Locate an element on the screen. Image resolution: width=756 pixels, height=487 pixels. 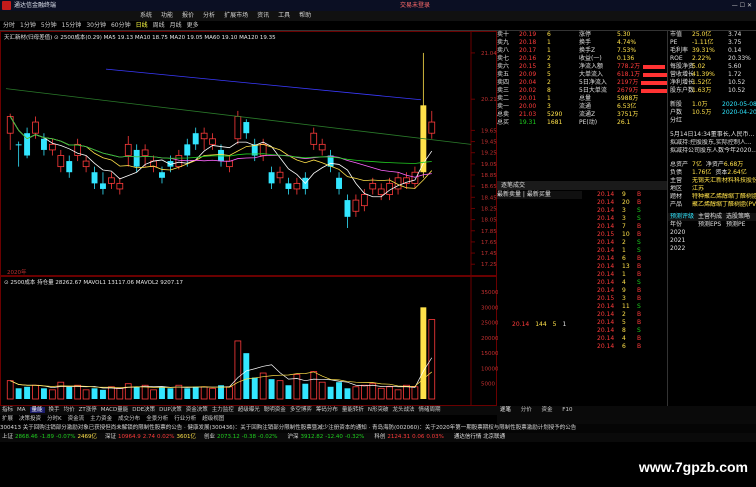
indicator-tab: 情绪周期 is located at coordinates (430, 410).